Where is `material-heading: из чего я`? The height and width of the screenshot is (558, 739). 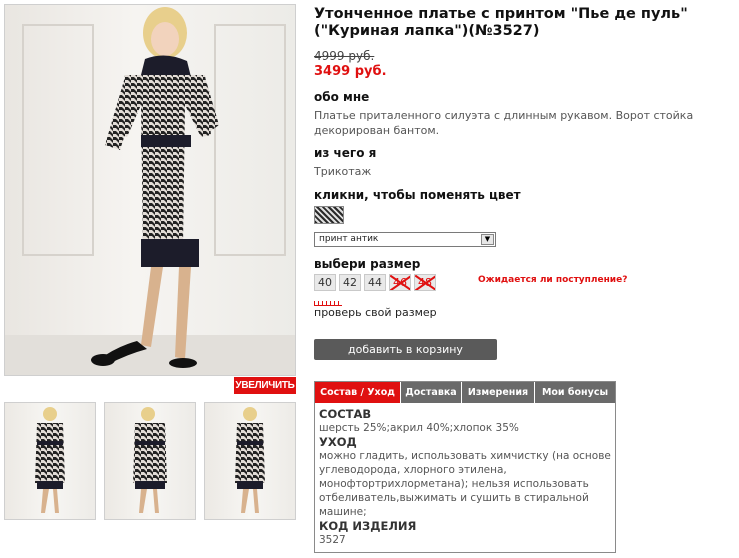 material-heading: из чего я is located at coordinates (345, 153).